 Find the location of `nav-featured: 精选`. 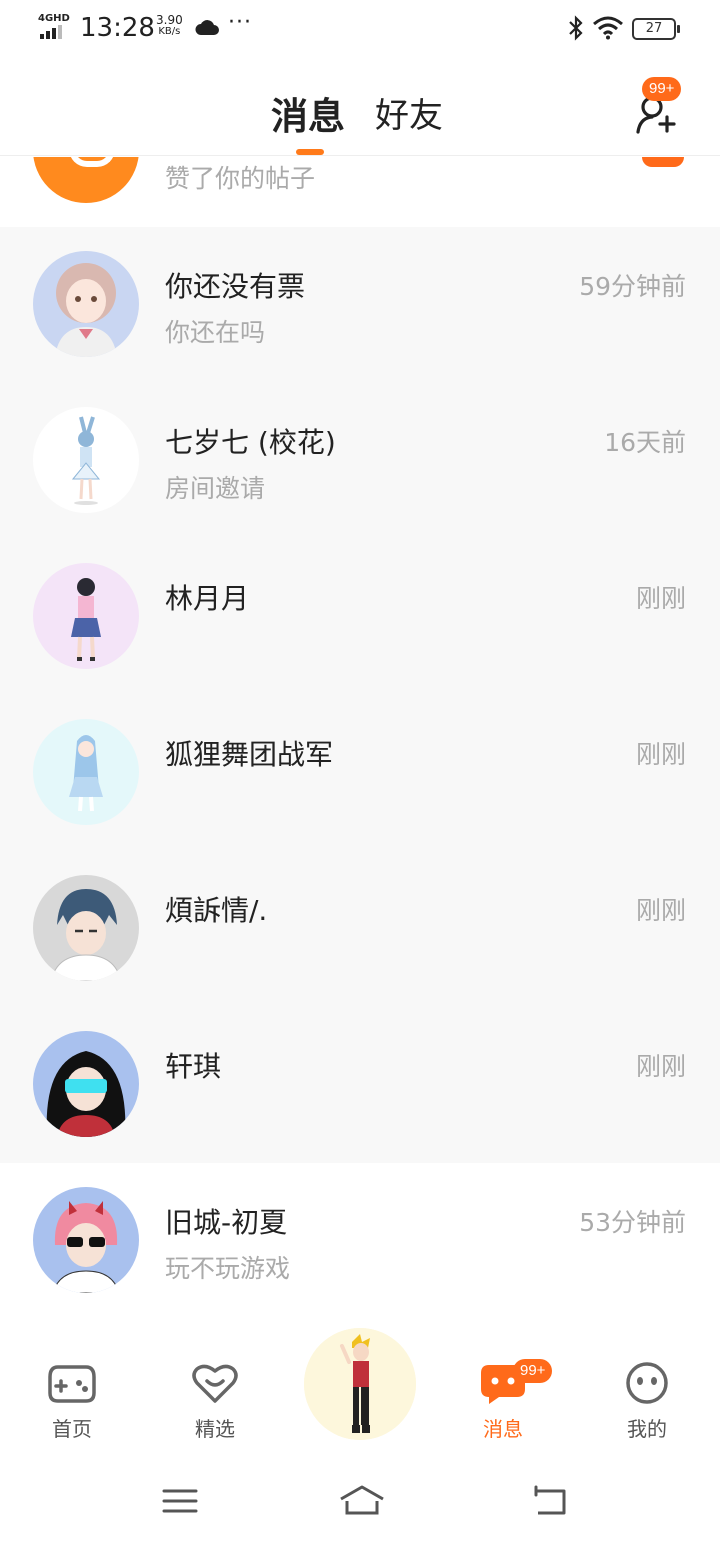

nav-featured: 精选 is located at coordinates (215, 1402).